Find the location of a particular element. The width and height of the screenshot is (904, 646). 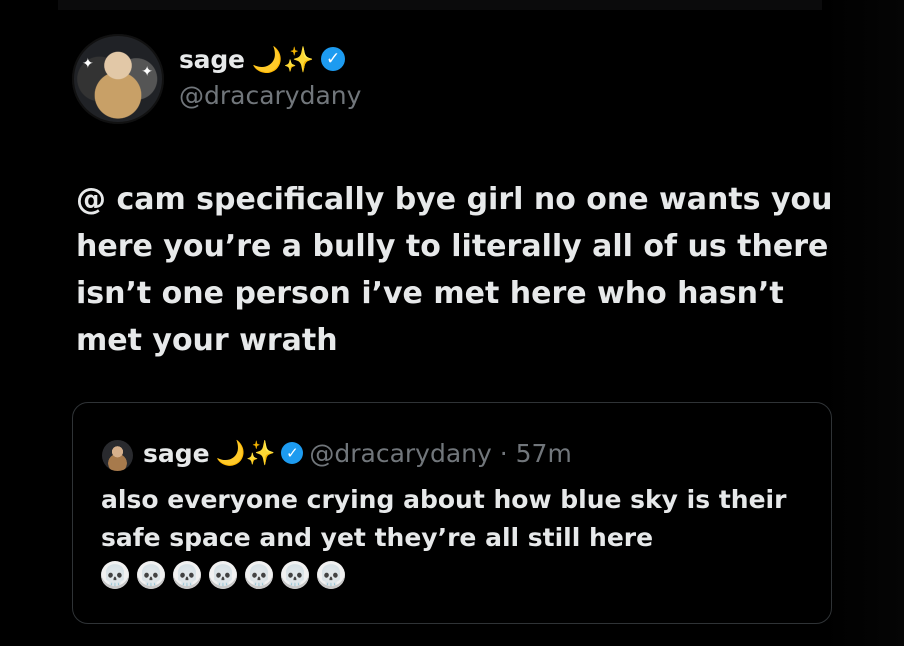

author-name-row: sage 🌙✨ ✓ is located at coordinates (262, 59).